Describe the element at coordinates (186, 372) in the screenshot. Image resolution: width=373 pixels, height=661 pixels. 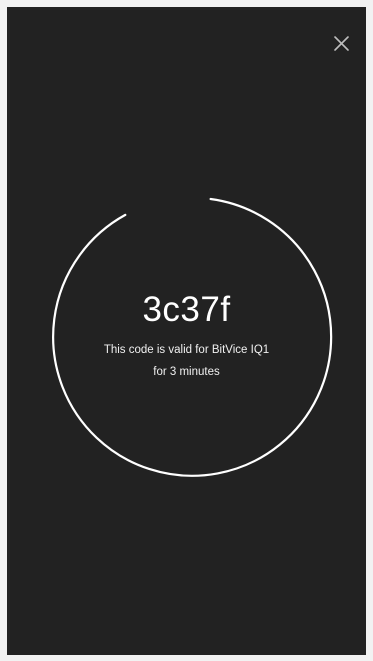
I see `validity-message-line2: for 3 minutes` at that location.